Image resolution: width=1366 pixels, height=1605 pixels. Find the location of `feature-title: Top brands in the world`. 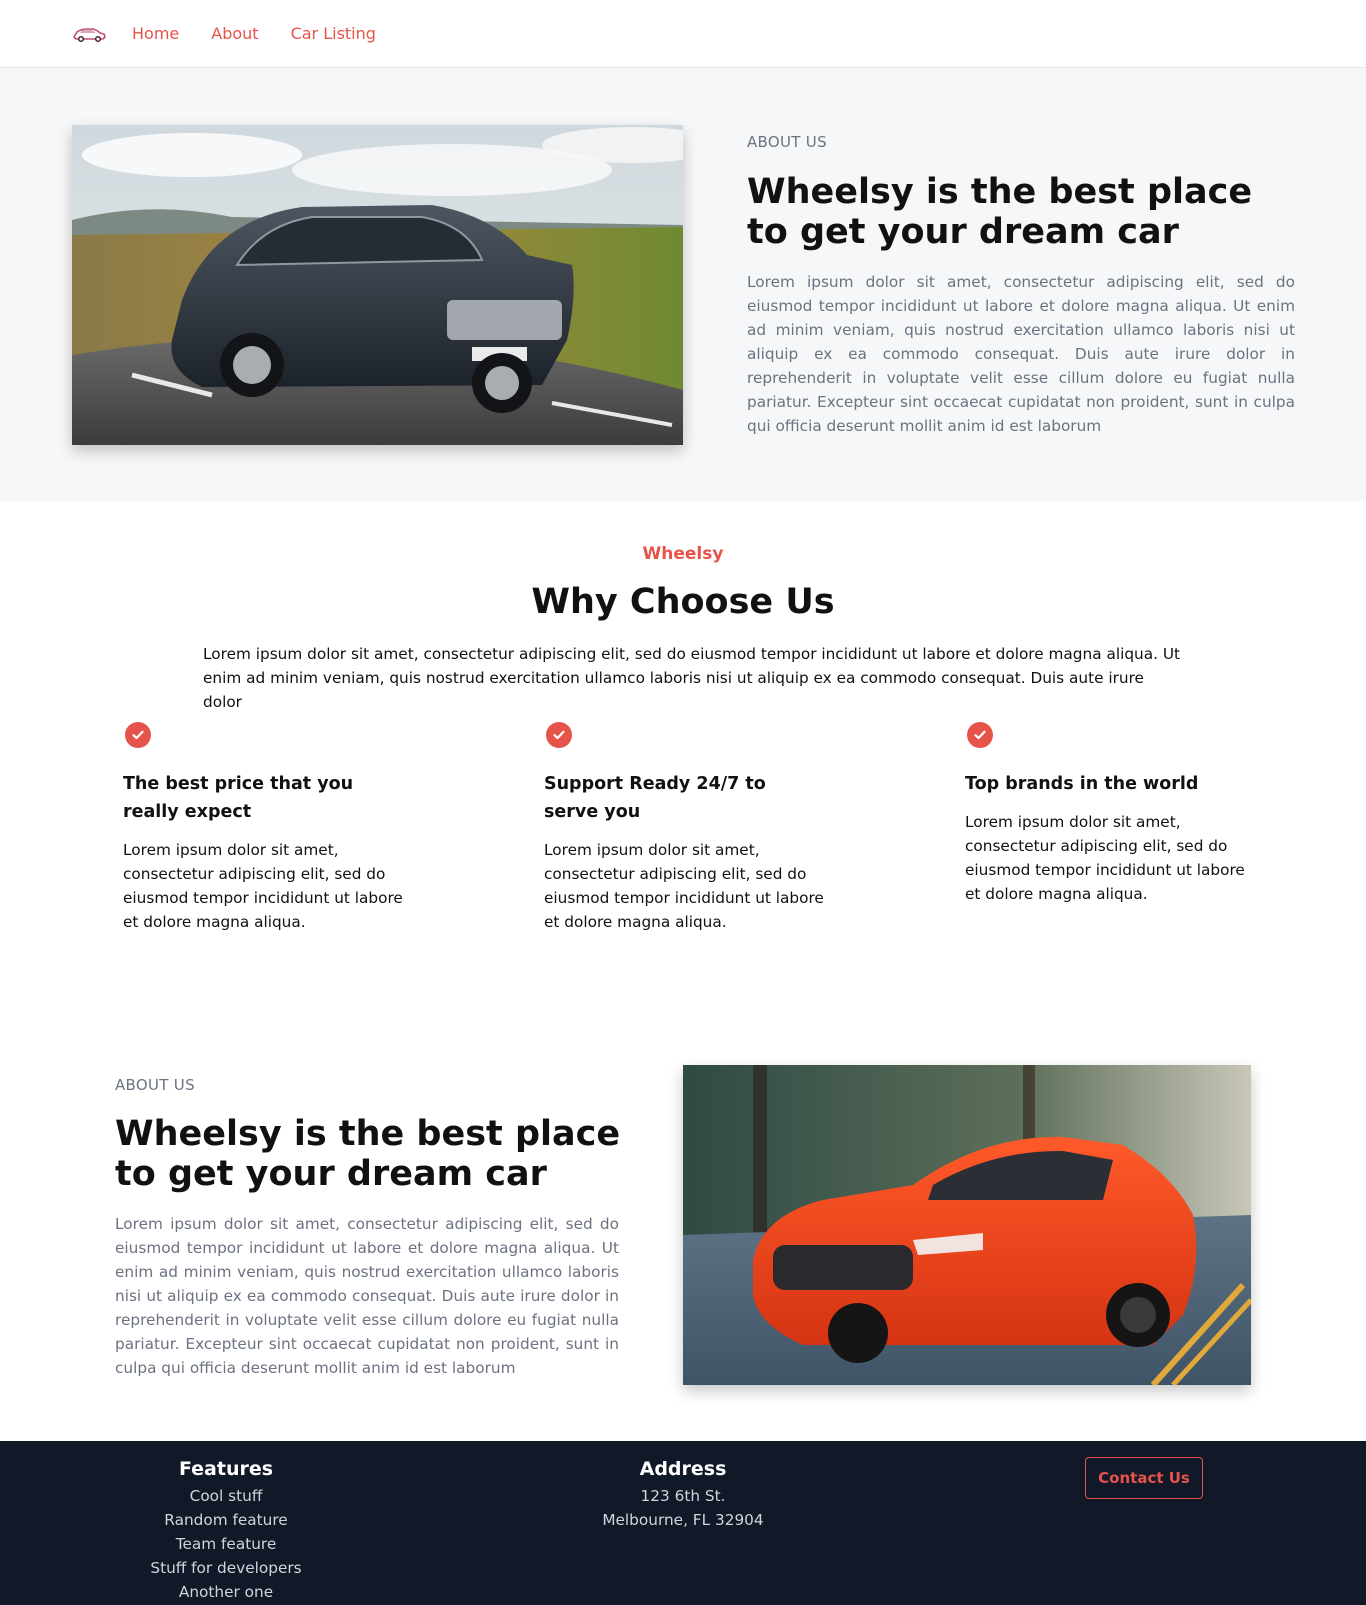

feature-title: Top brands in the world is located at coordinates (1082, 784).